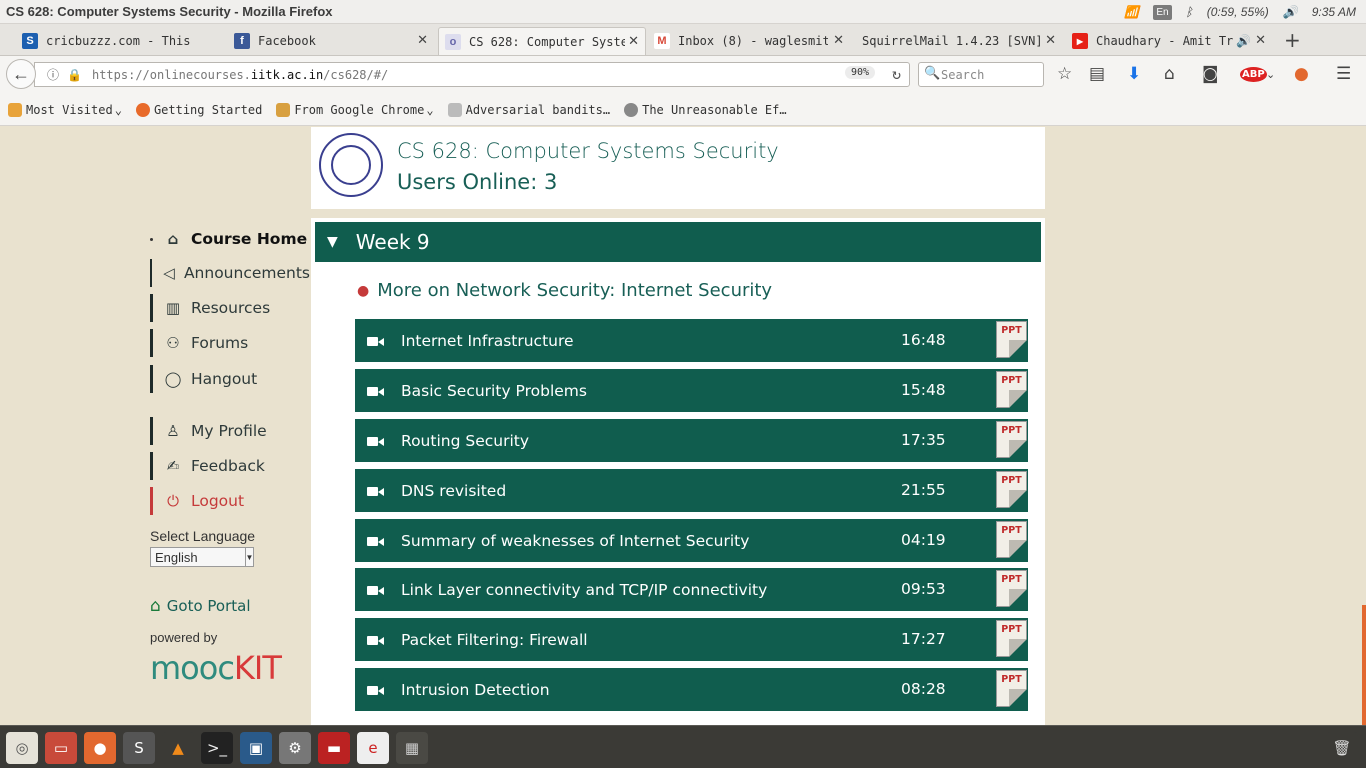  Describe the element at coordinates (61, 748) in the screenshot. I see `file-manager-icon: ▭` at that location.